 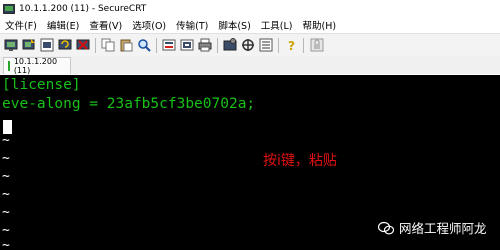 I want to click on menu-script: 脚本(S), so click(x=234, y=25).